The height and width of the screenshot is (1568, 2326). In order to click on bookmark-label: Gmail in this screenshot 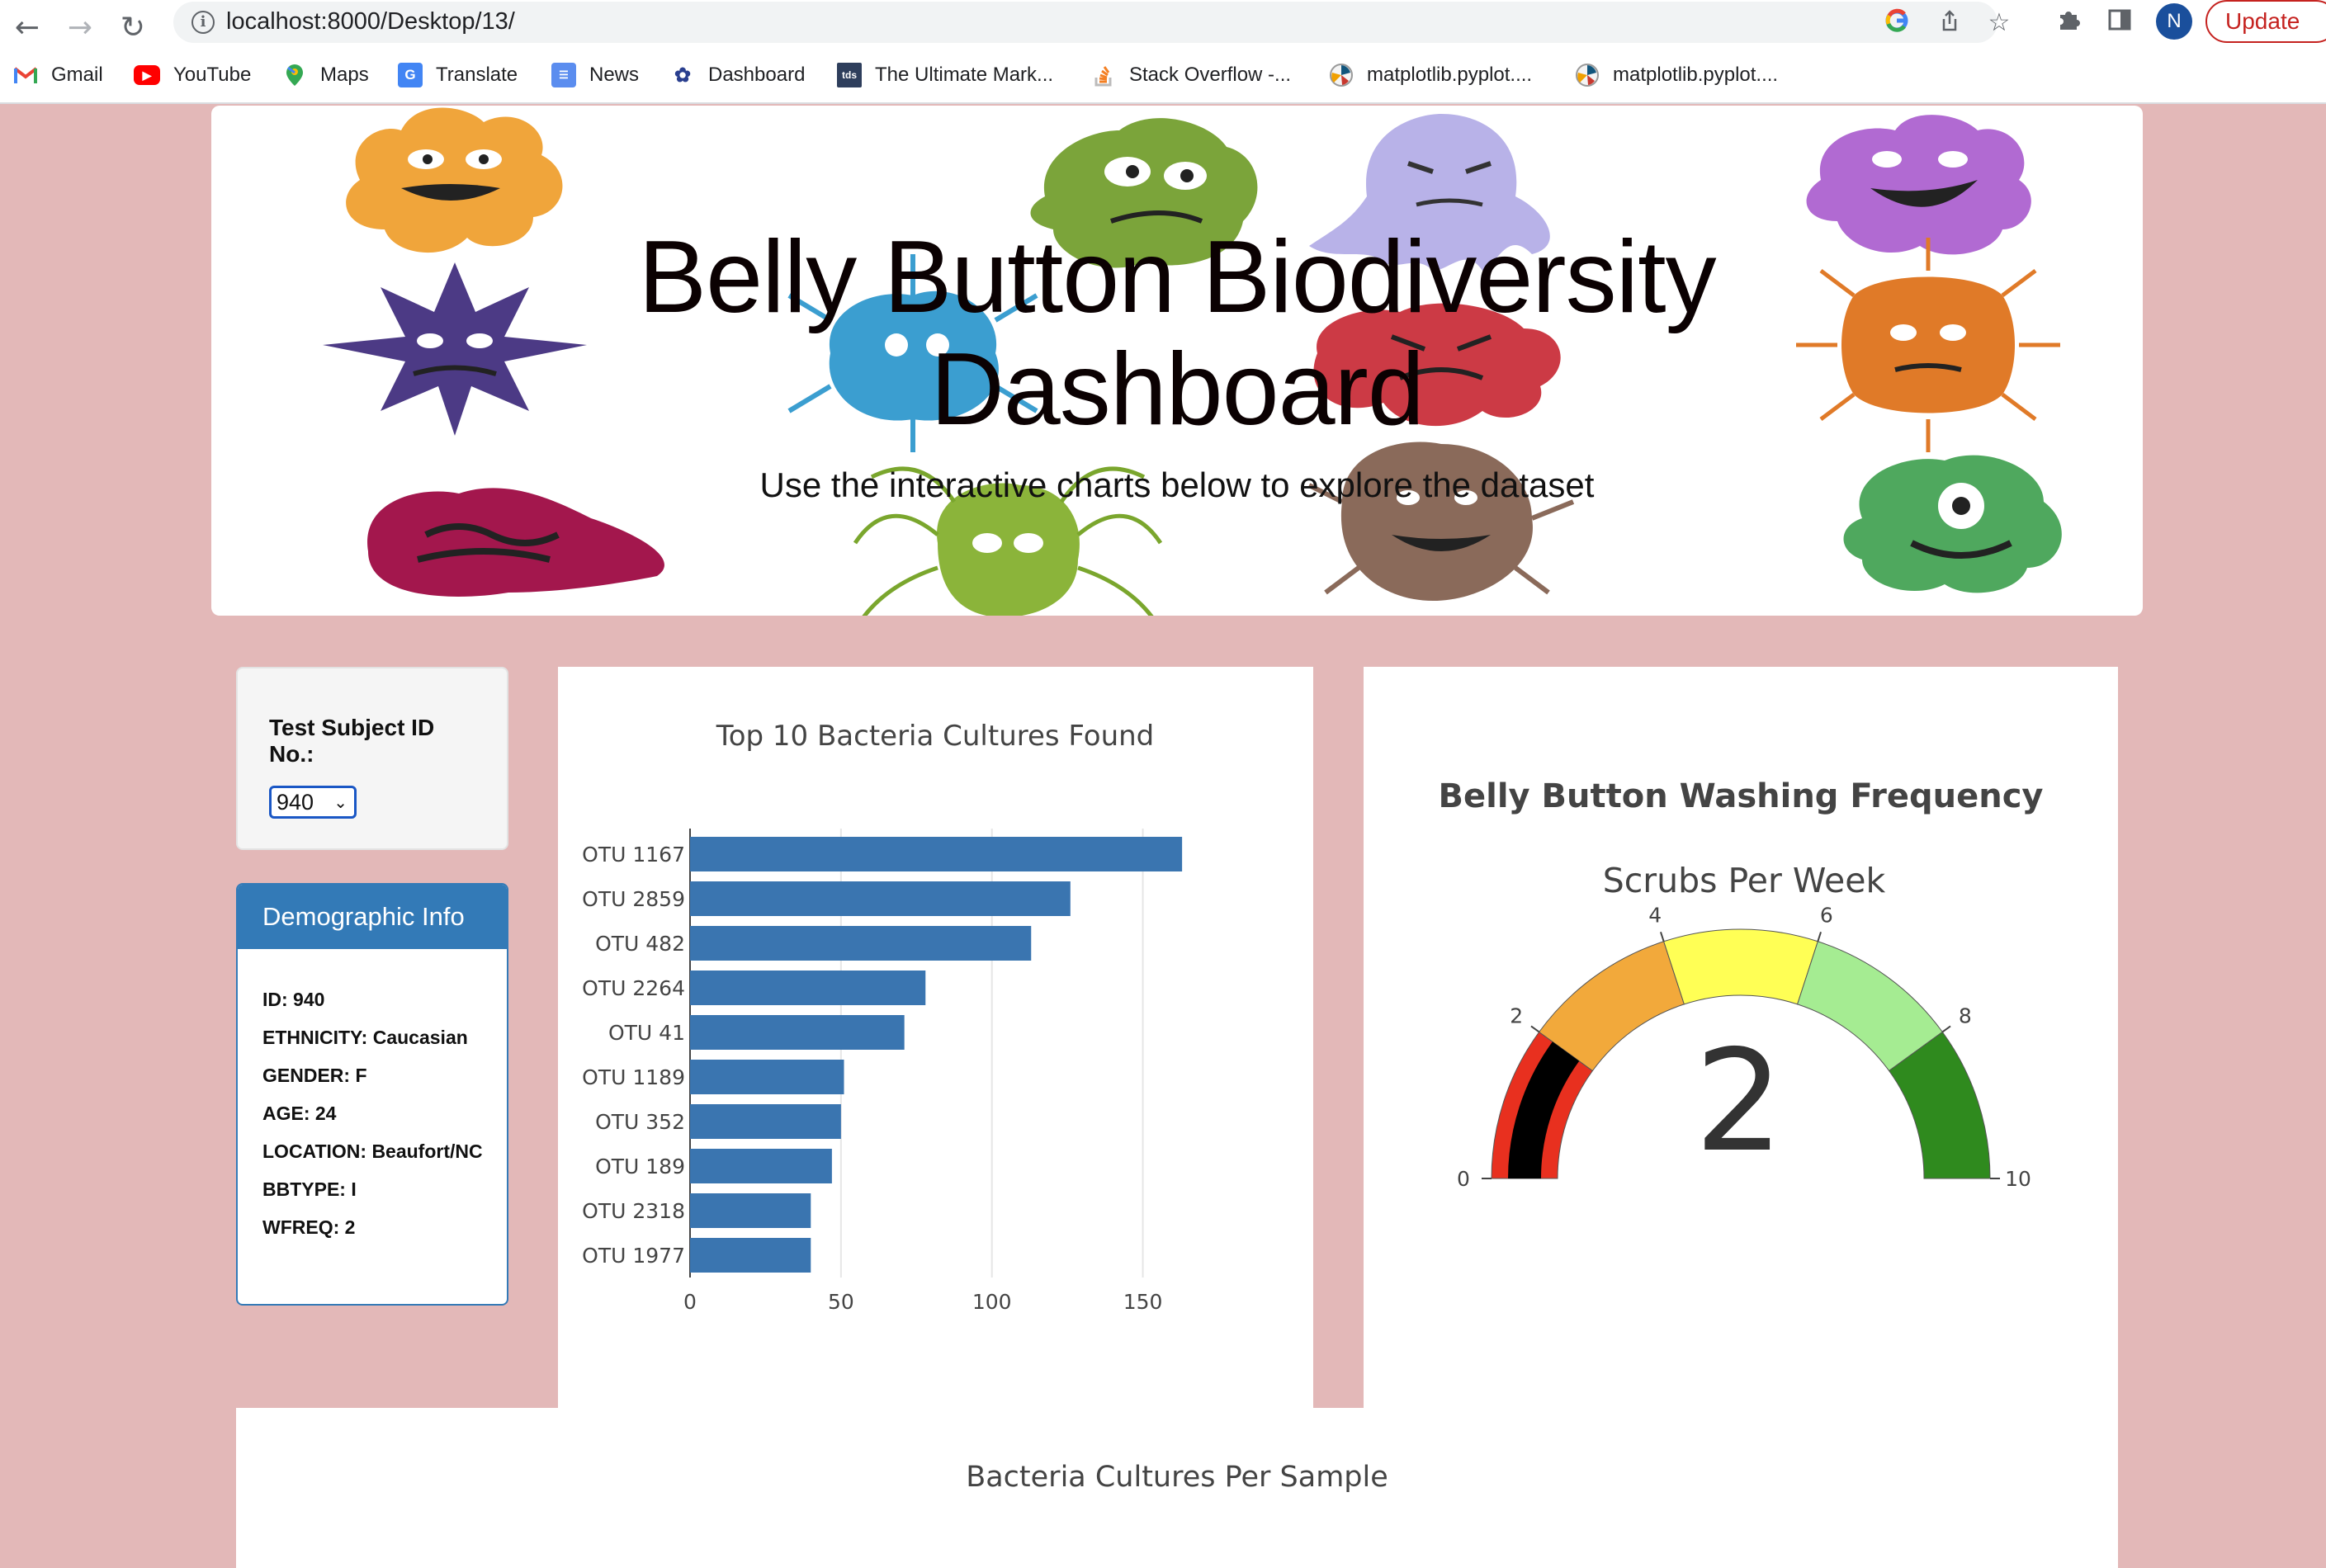, I will do `click(77, 75)`.